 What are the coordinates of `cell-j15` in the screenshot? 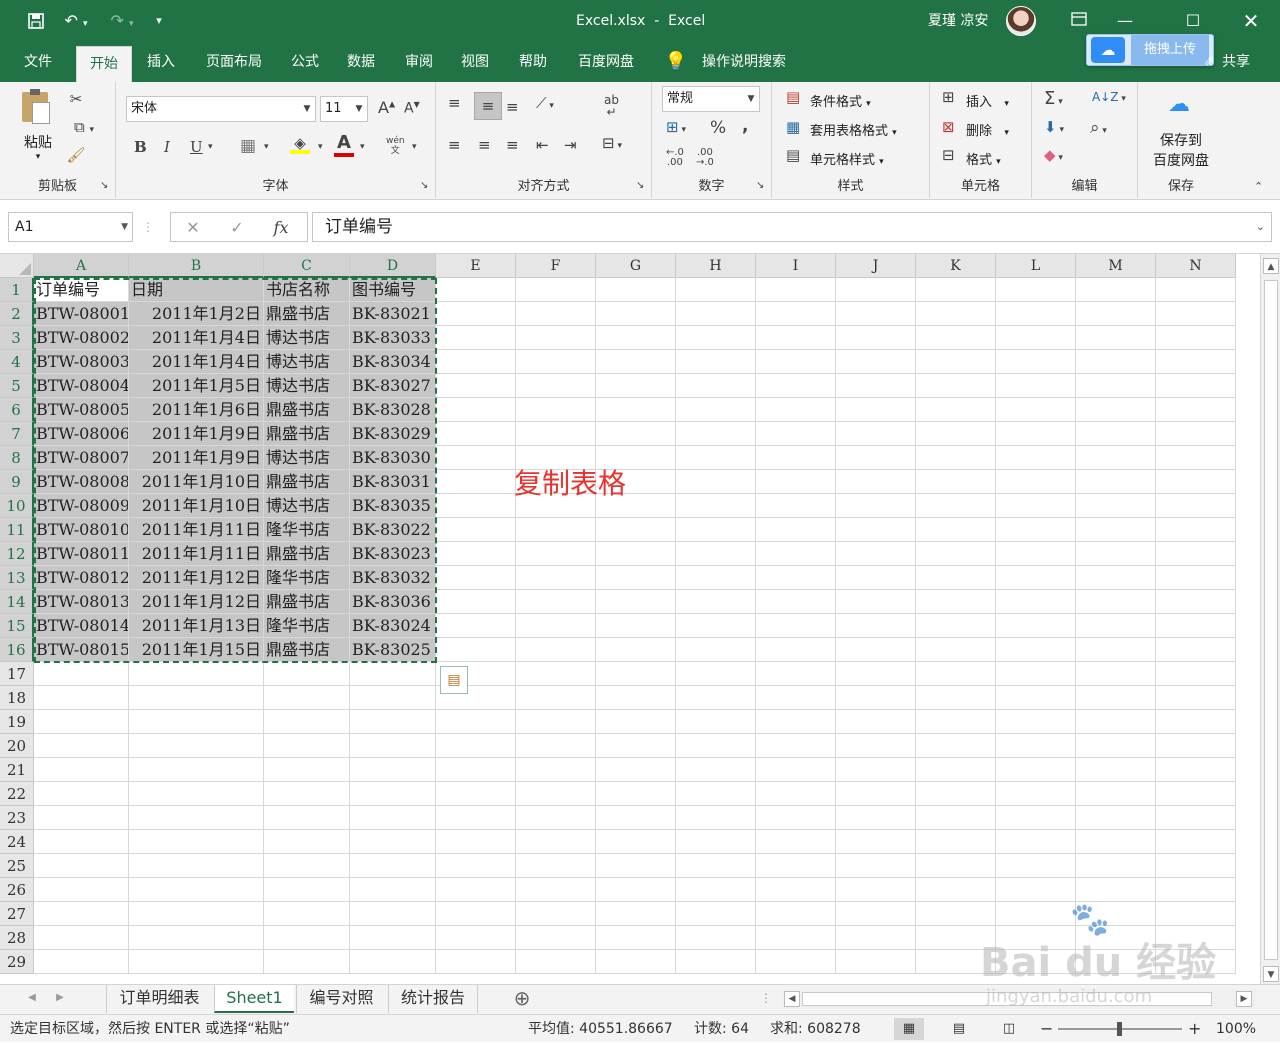 It's located at (876, 626).